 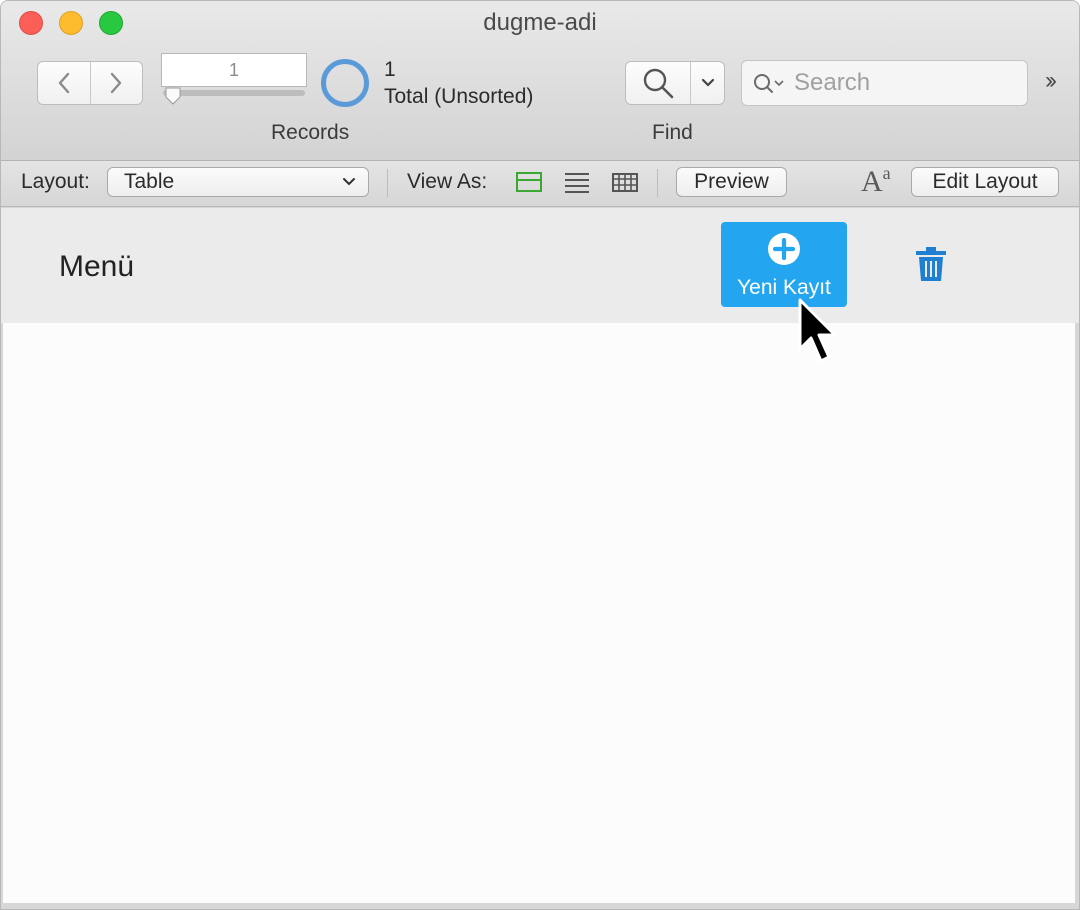 What do you see at coordinates (310, 132) in the screenshot?
I see `records-group-label: Records` at bounding box center [310, 132].